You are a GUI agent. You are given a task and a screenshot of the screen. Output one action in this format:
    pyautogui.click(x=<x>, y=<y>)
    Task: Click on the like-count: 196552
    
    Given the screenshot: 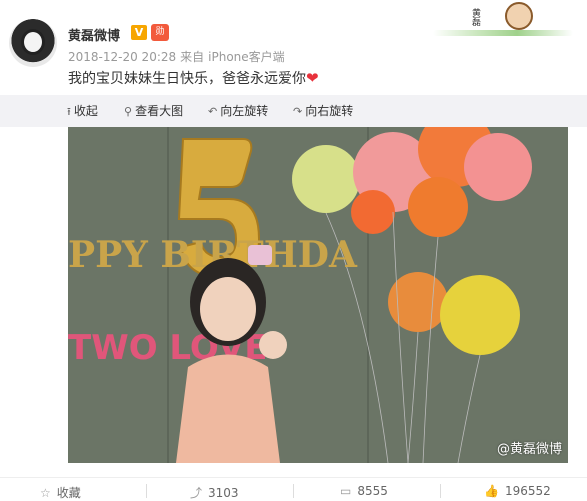 What is the action you would take?
    pyautogui.click(x=527, y=491)
    